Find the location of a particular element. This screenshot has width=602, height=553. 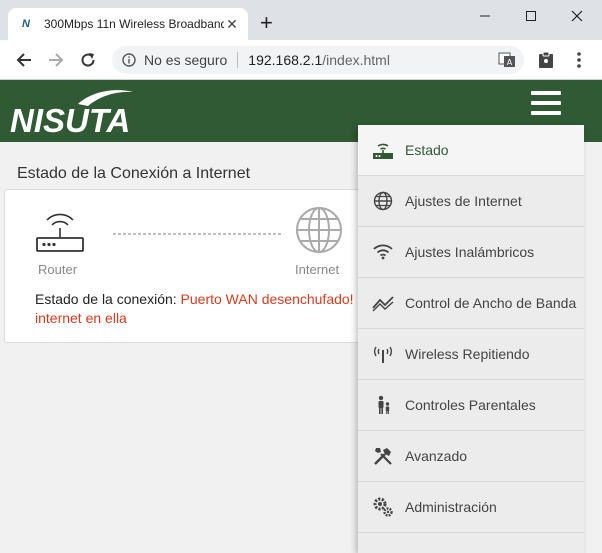

maximize-icon is located at coordinates (531, 16).